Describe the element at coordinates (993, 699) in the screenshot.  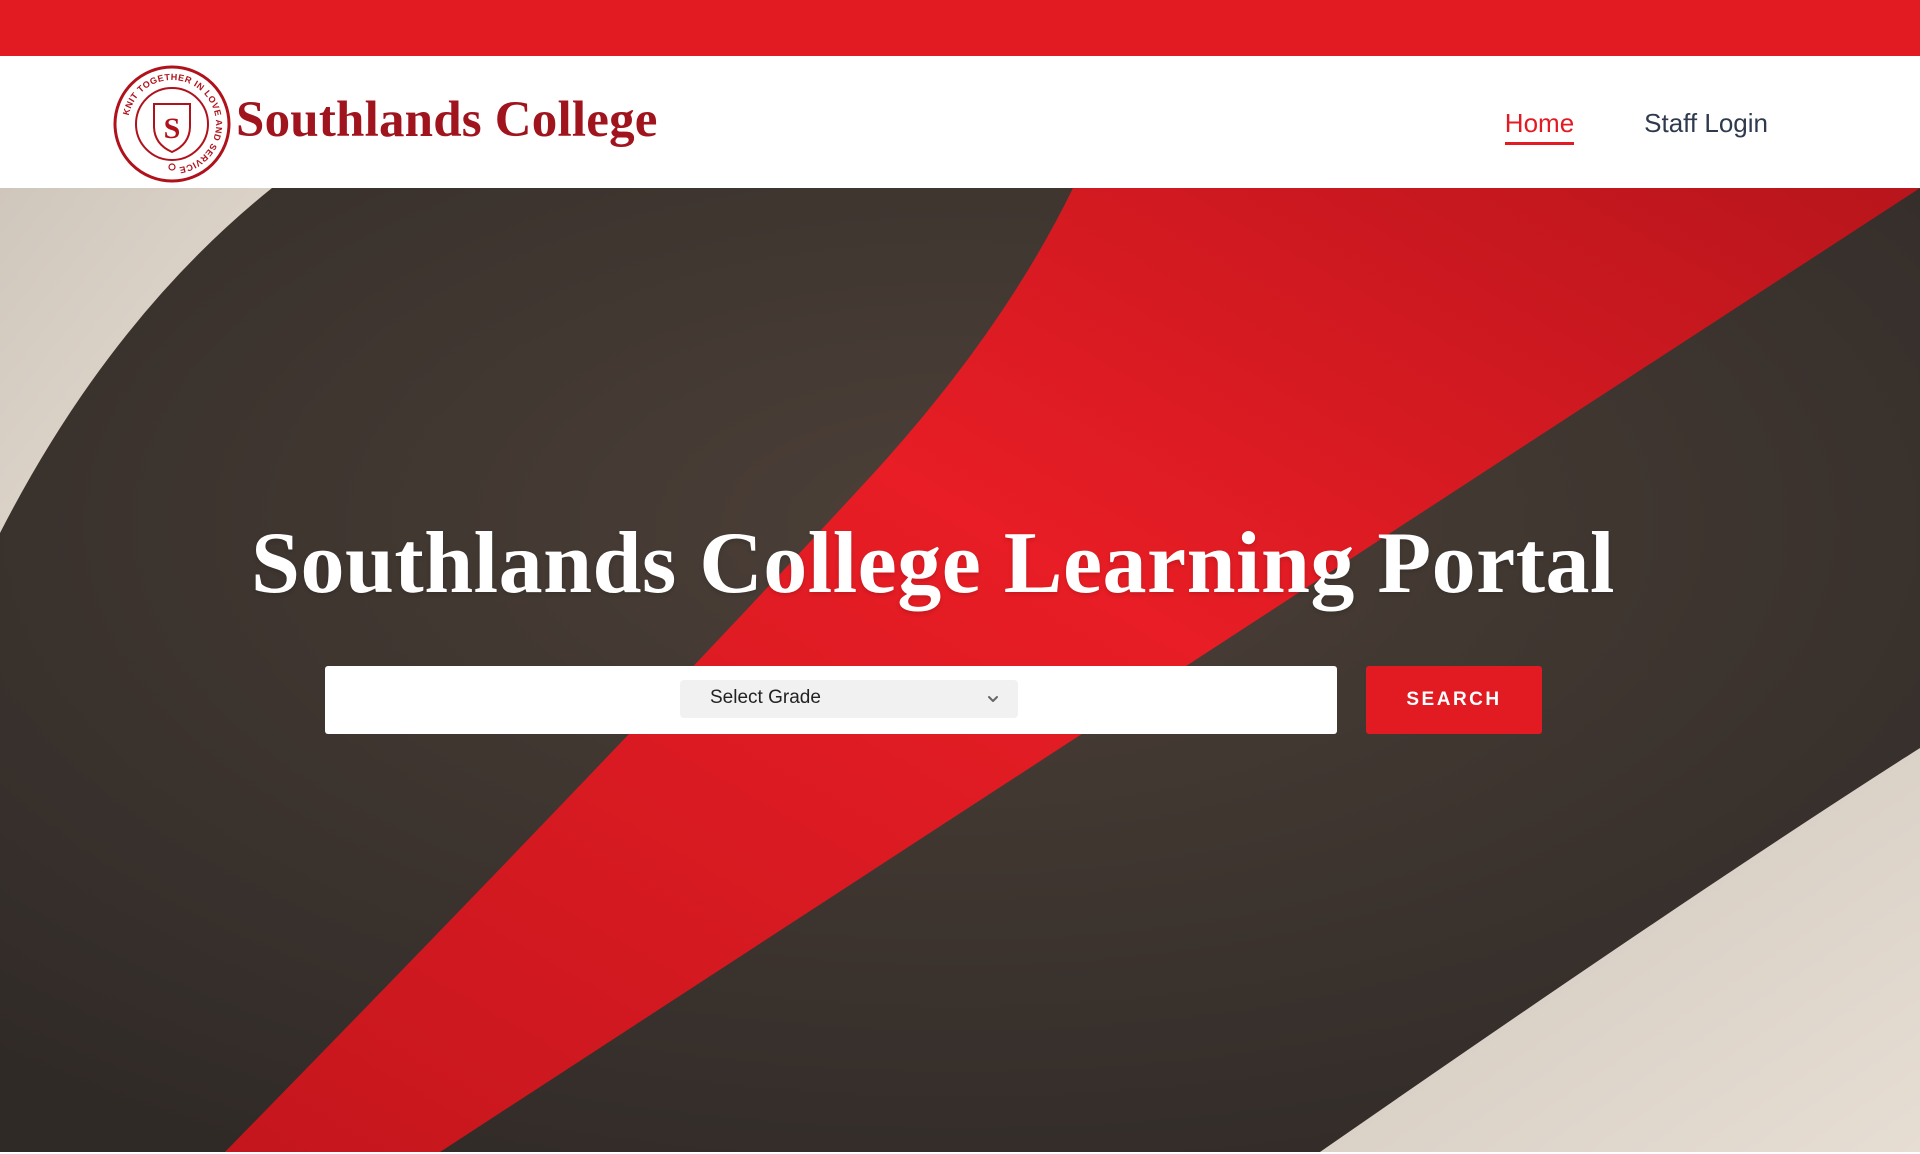
I see `chevron-down-icon` at that location.